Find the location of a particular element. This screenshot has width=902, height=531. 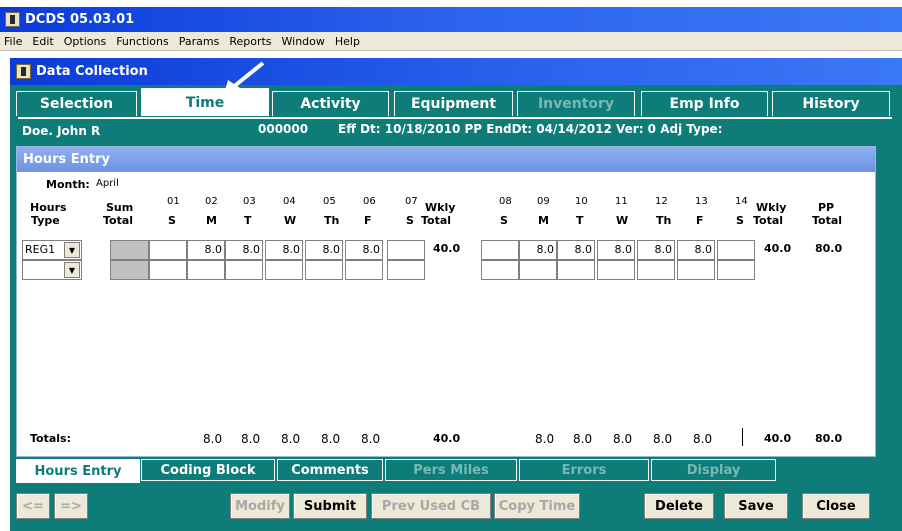

tab-pers-miles: Pers Miles is located at coordinates (451, 470).